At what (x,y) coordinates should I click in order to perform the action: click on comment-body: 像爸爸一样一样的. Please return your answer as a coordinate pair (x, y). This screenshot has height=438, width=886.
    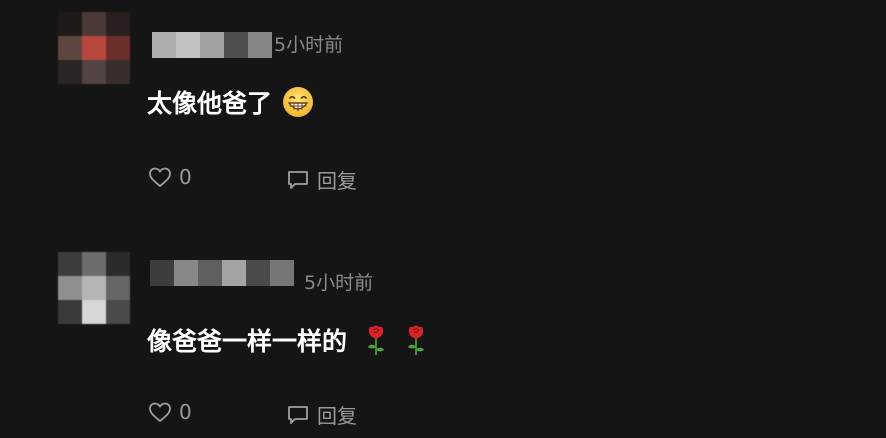
    Looking at the image, I should click on (287, 340).